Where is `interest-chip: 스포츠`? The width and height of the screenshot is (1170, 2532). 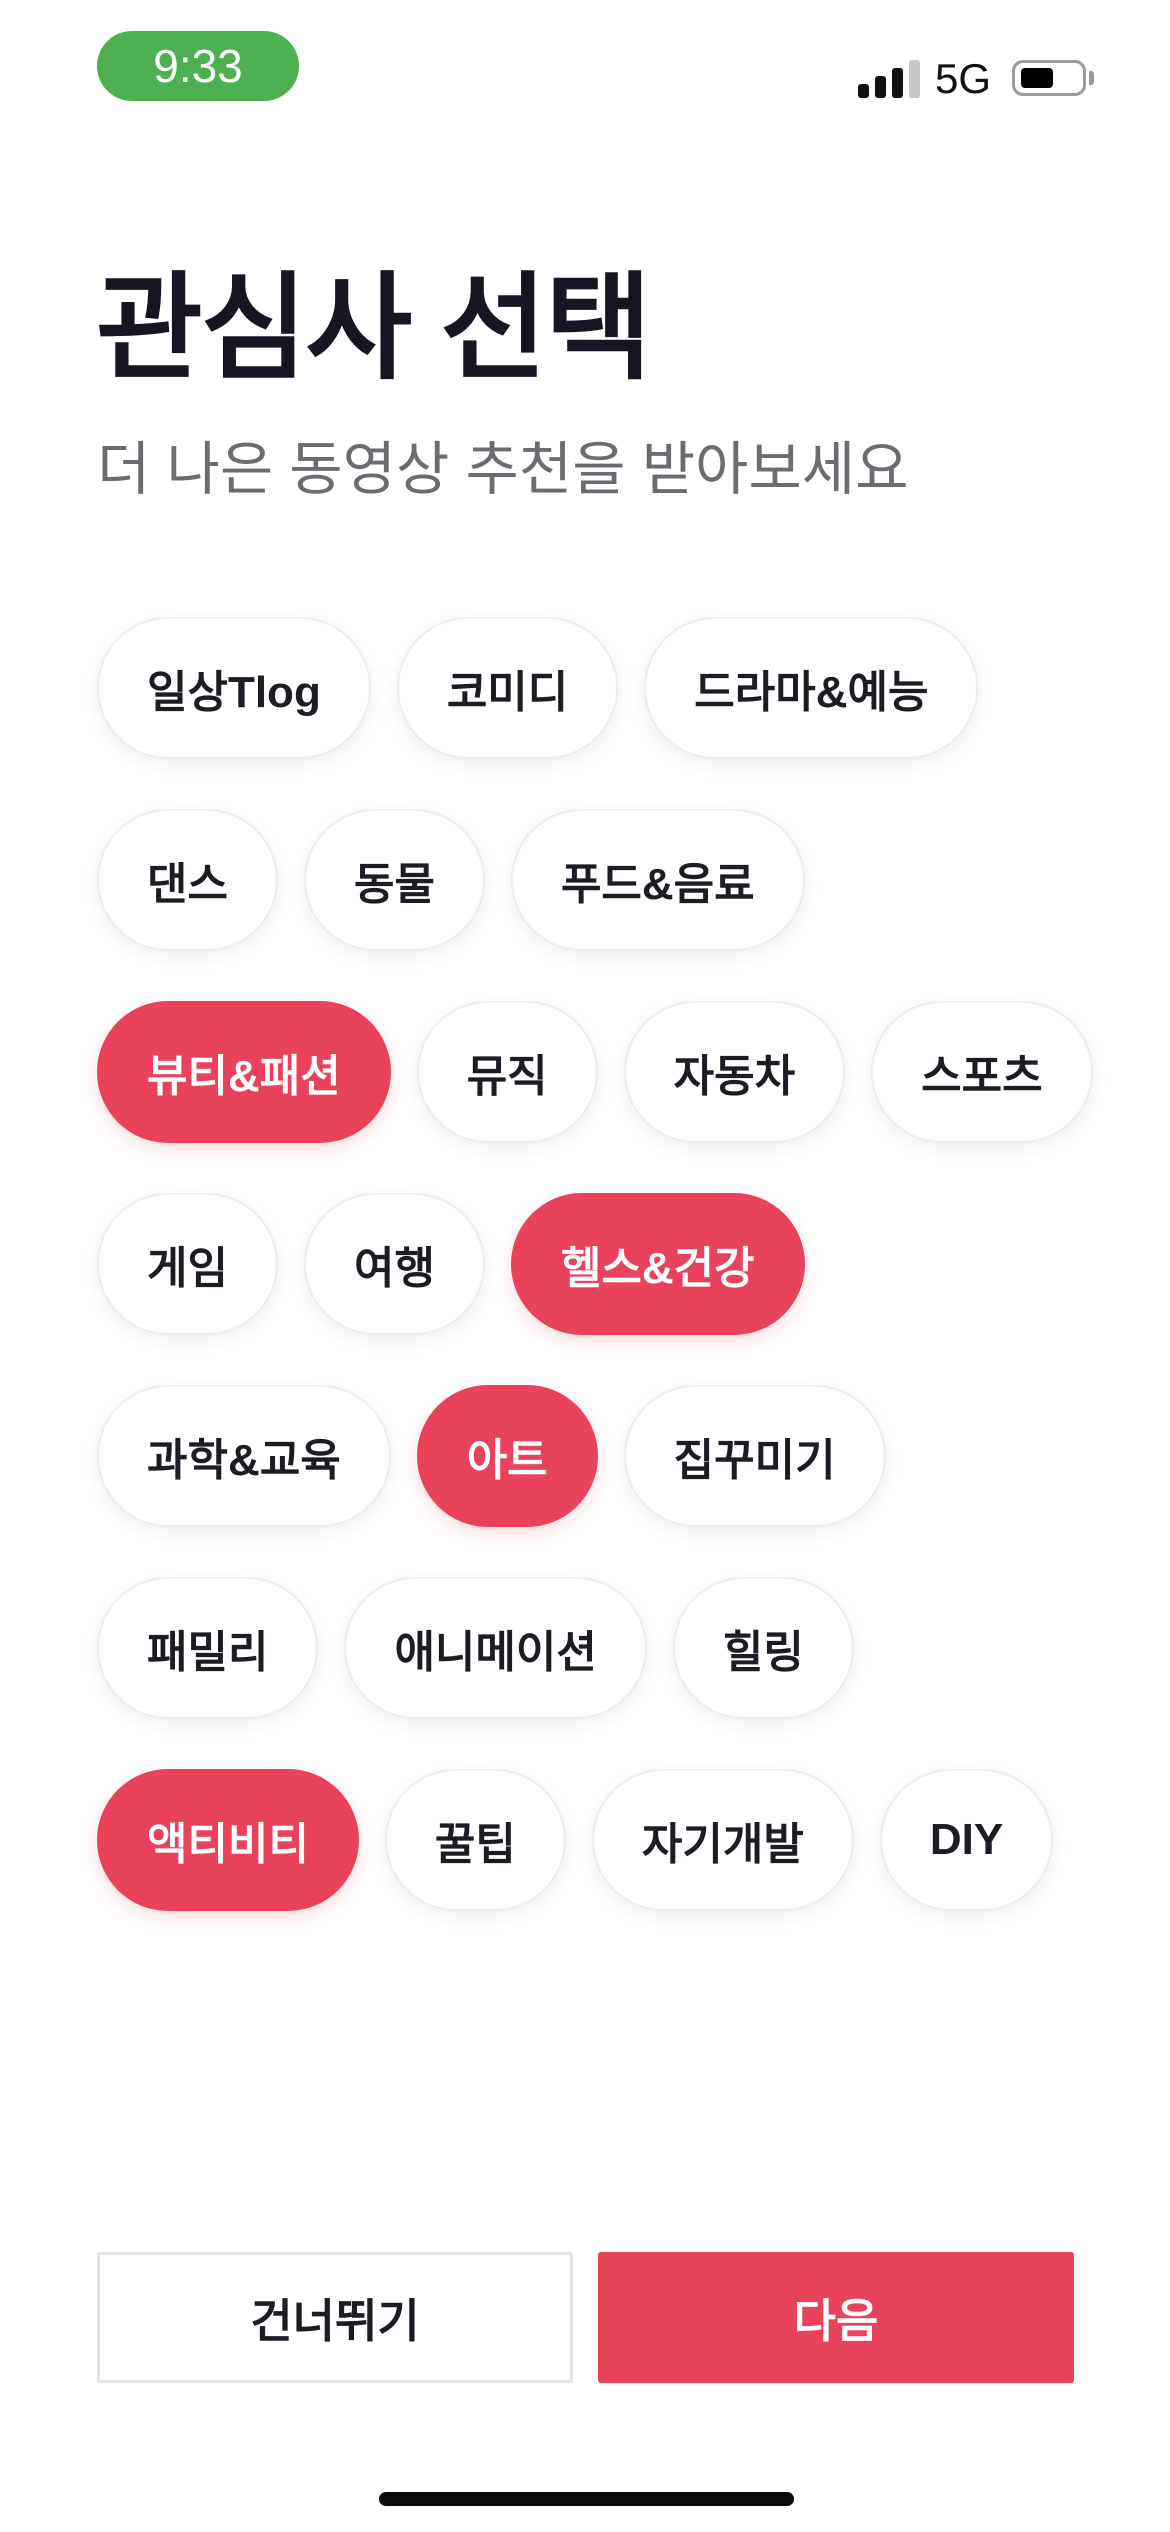
interest-chip: 스포츠 is located at coordinates (982, 1072).